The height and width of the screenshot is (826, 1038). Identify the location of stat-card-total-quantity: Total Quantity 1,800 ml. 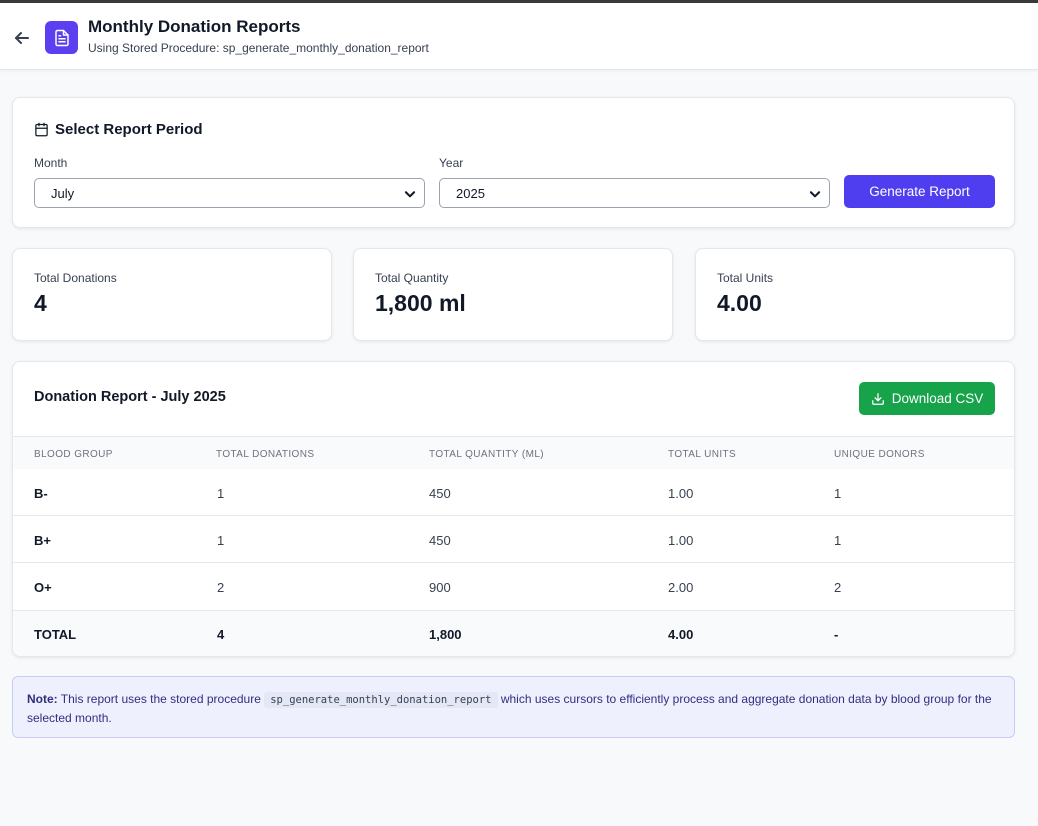
(513, 294).